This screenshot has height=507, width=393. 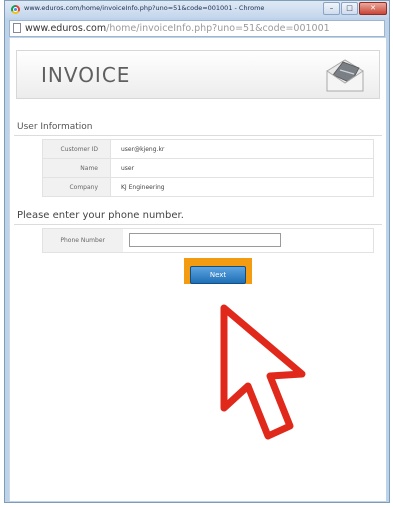 What do you see at coordinates (86, 75) in the screenshot?
I see `page-title: INVOICE` at bounding box center [86, 75].